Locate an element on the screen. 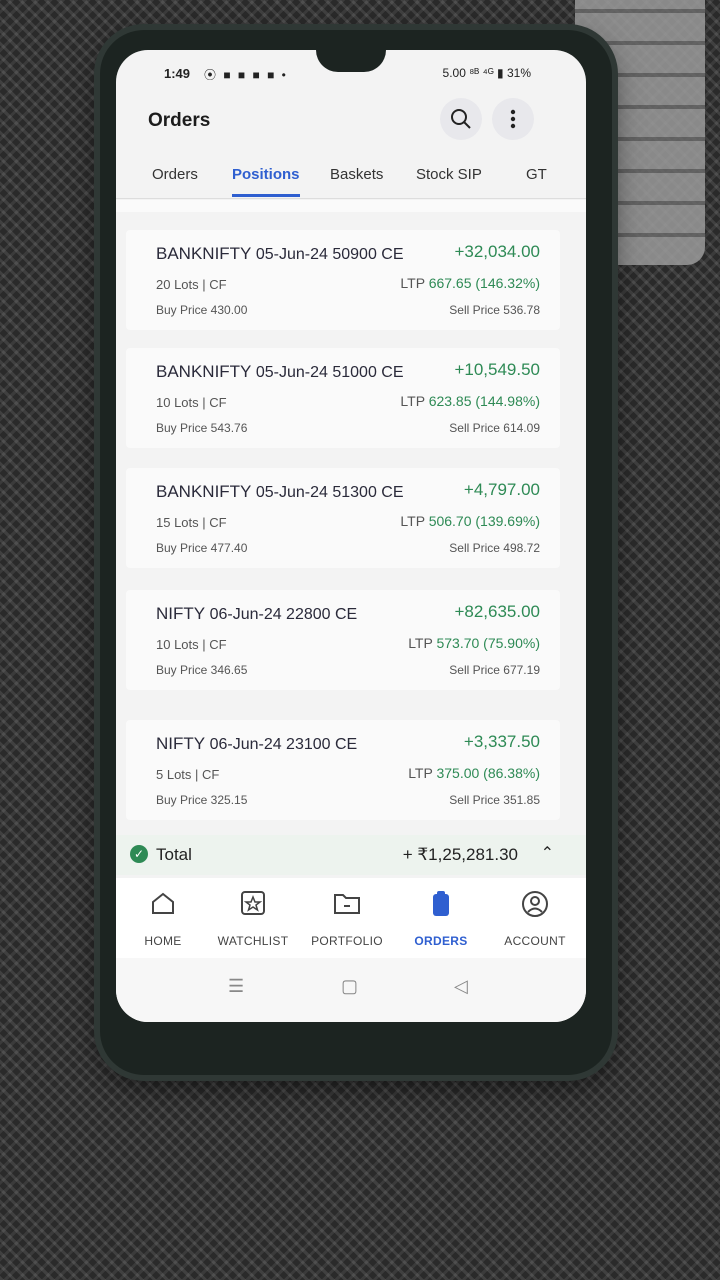 This screenshot has width=720, height=1280. tab-positions: Positions is located at coordinates (266, 174).